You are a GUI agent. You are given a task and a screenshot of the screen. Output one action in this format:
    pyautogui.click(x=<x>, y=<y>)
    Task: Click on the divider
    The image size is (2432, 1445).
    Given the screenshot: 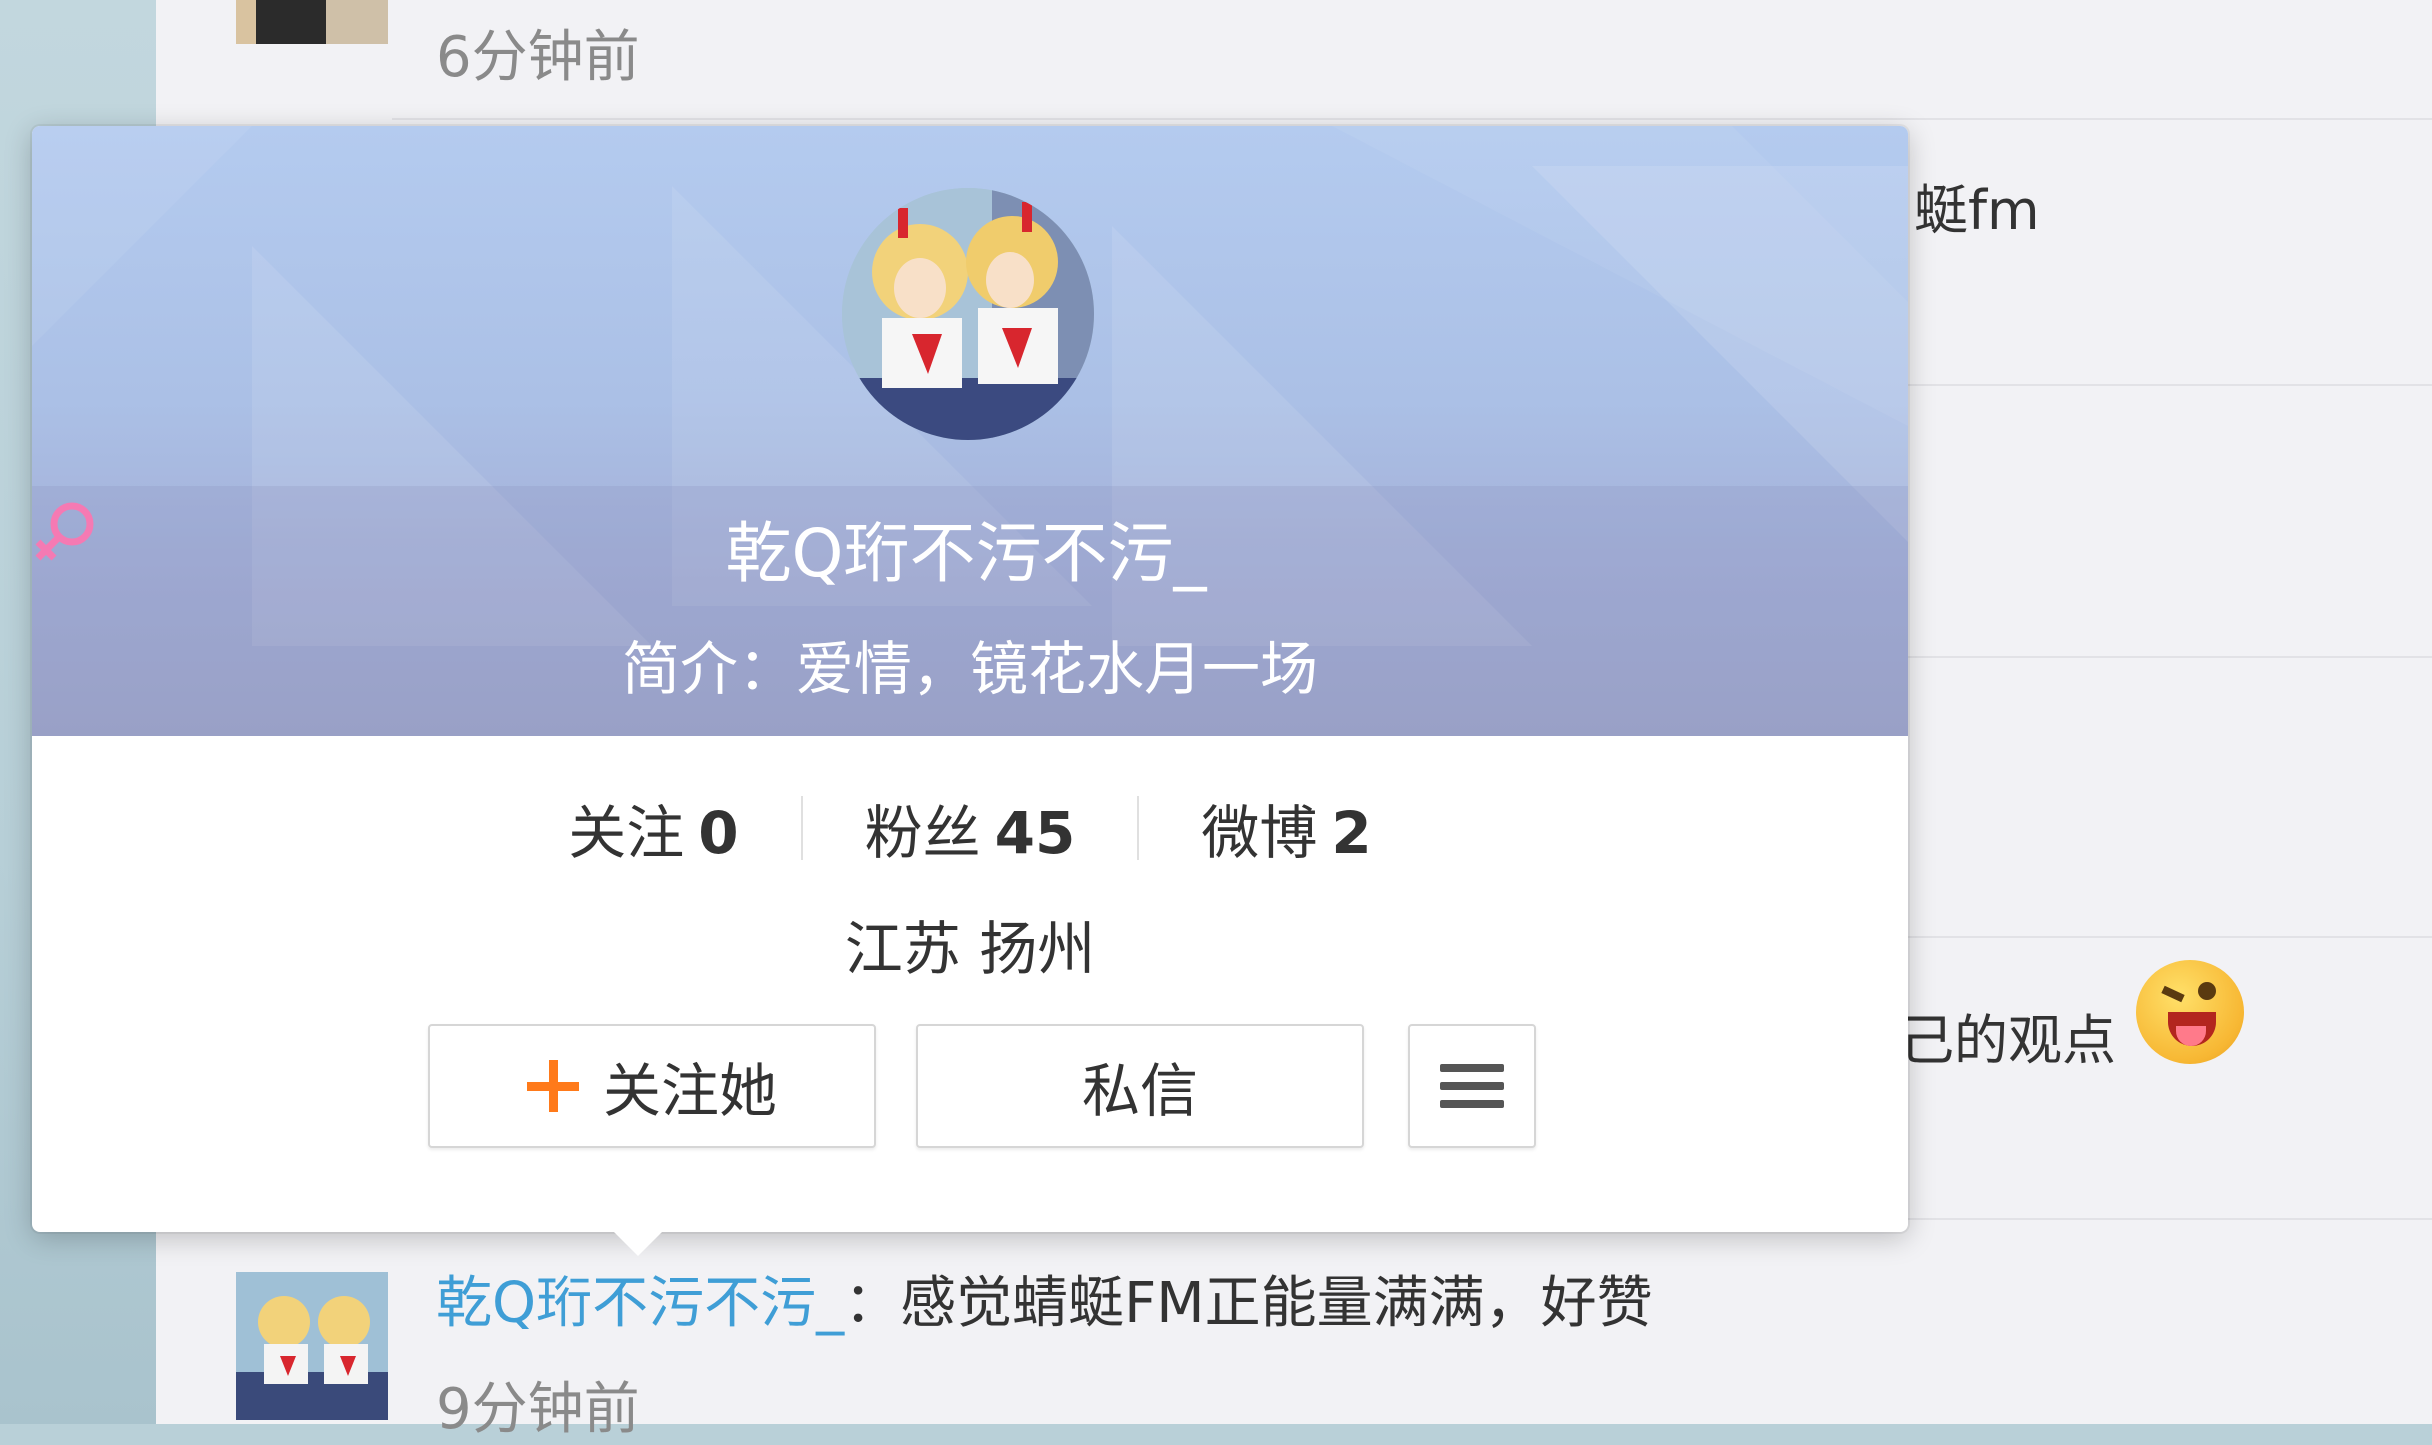 What is the action you would take?
    pyautogui.click(x=1412, y=119)
    